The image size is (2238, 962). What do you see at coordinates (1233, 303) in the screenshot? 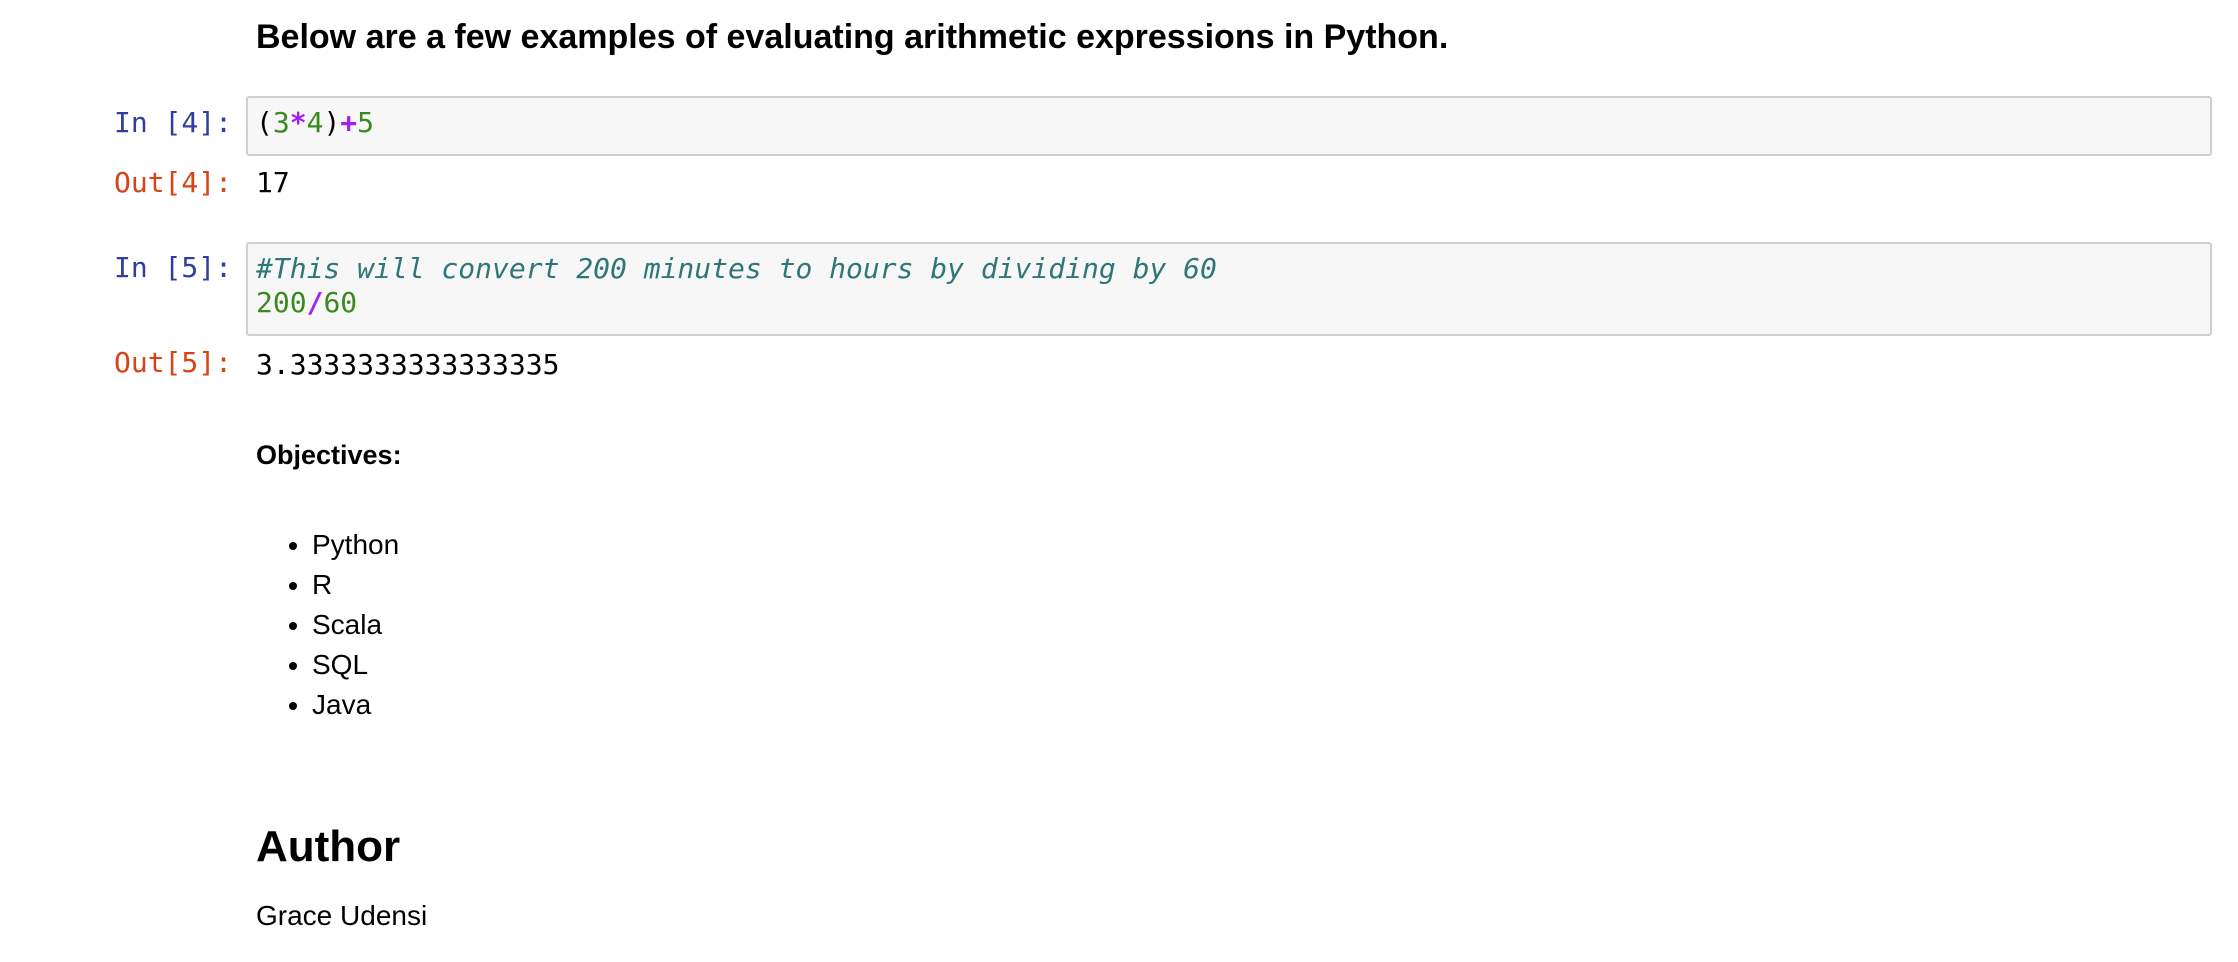
I see `code-line: 200/60` at bounding box center [1233, 303].